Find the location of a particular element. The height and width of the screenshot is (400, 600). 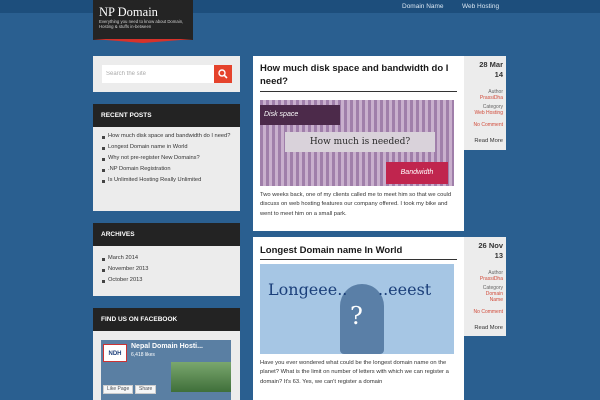

image-text-left: Longeee.. is located at coordinates (308, 289).